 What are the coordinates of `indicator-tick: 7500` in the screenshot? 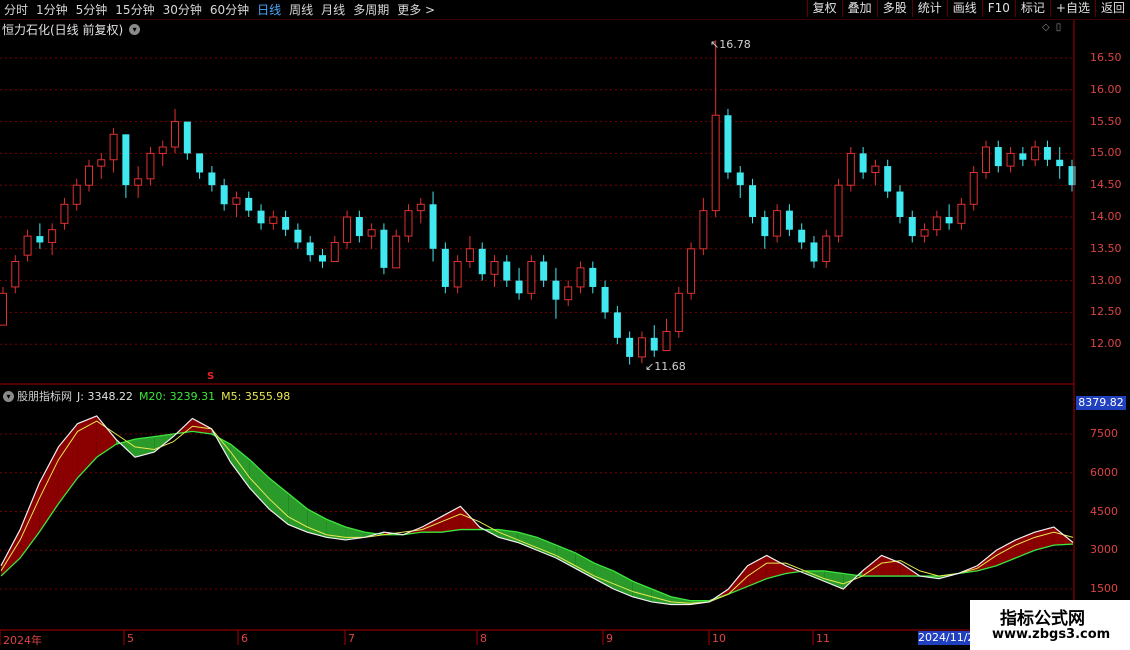 It's located at (1104, 433).